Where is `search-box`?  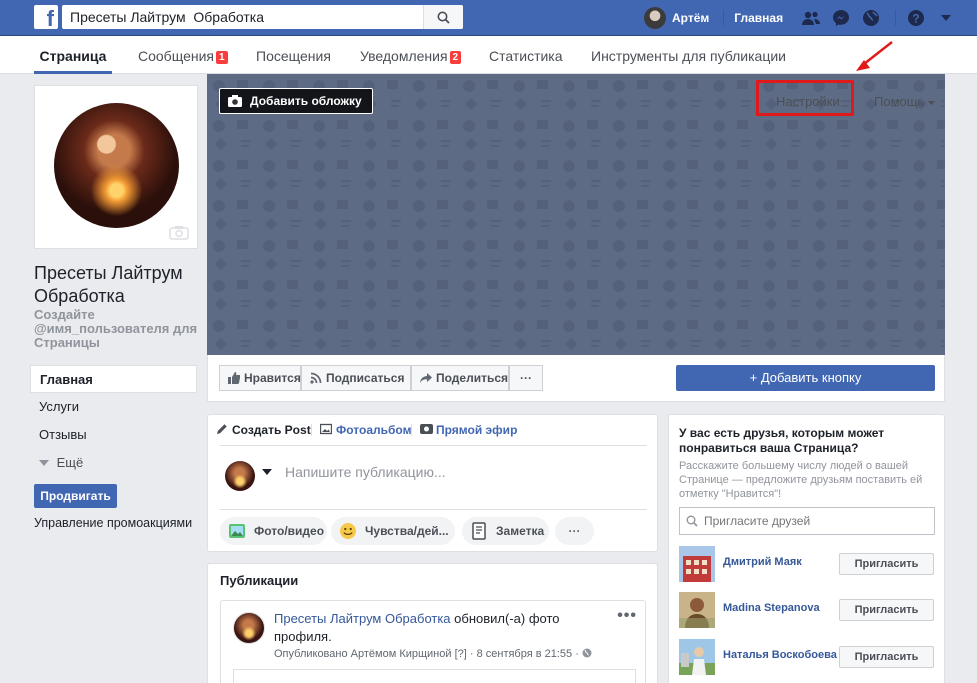 search-box is located at coordinates (262, 17).